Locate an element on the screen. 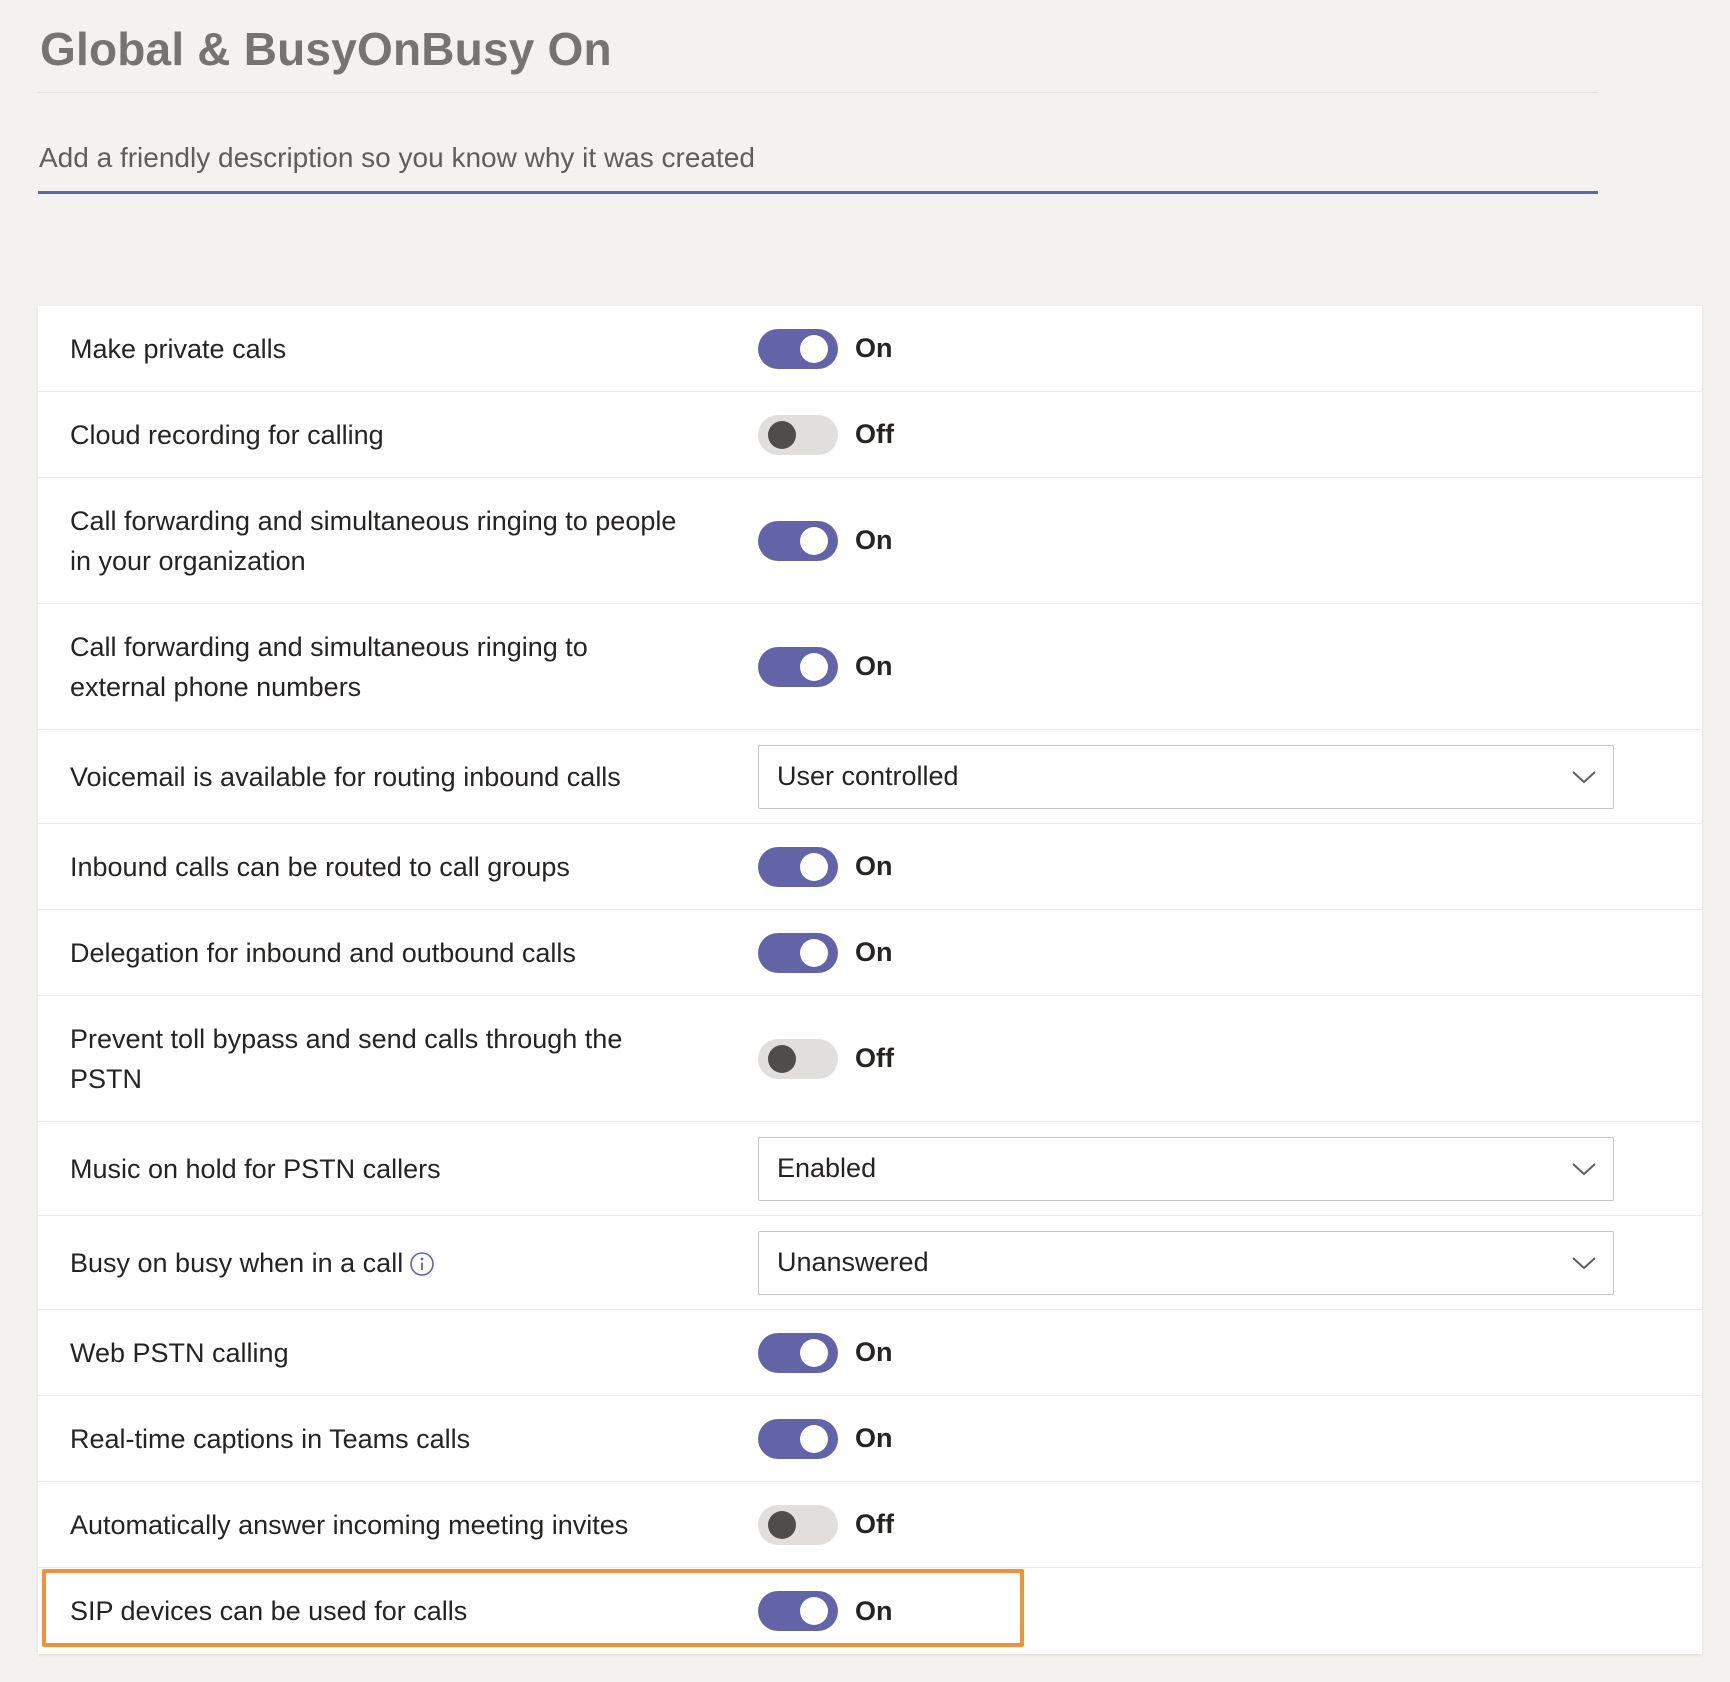 The width and height of the screenshot is (1730, 1682). toll-bypass-toggle is located at coordinates (798, 1058).